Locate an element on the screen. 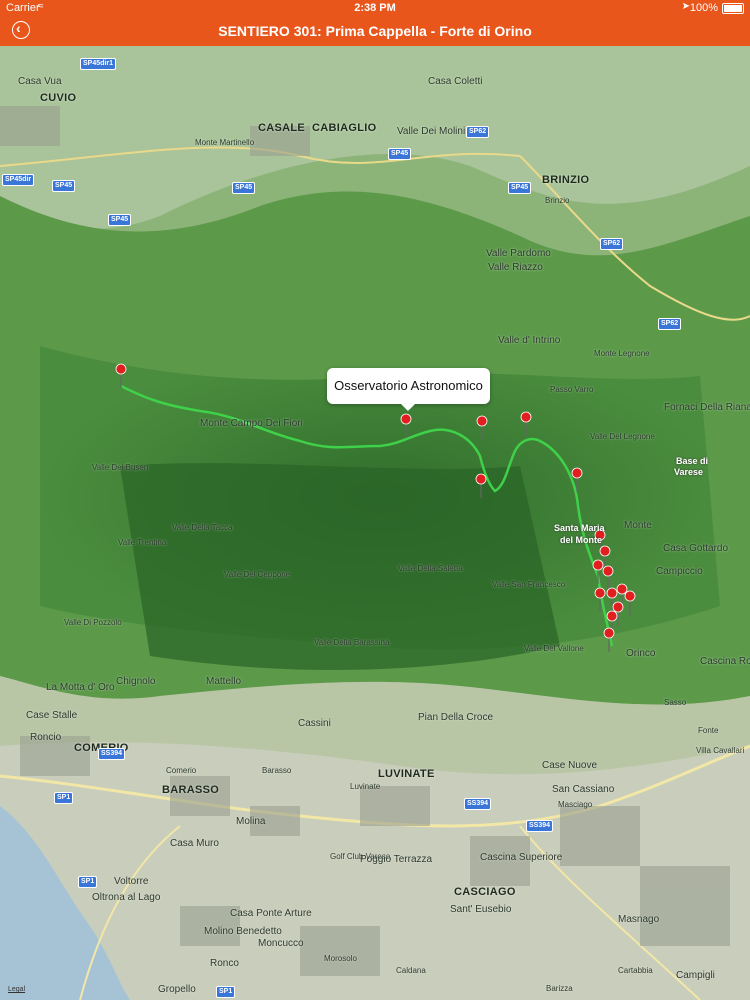 Image resolution: width=750 pixels, height=1000 pixels. place-label: Monte Legnone is located at coordinates (622, 353).